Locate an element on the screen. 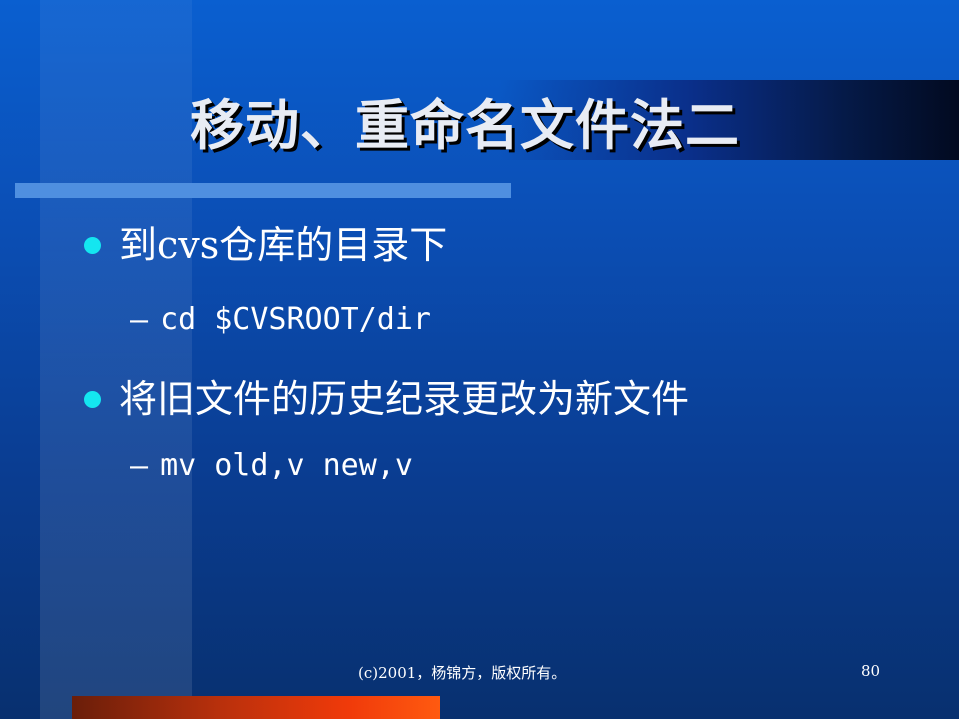 This screenshot has width=959, height=719. slide-title: 移动、重命名文件法二 is located at coordinates (465, 125).